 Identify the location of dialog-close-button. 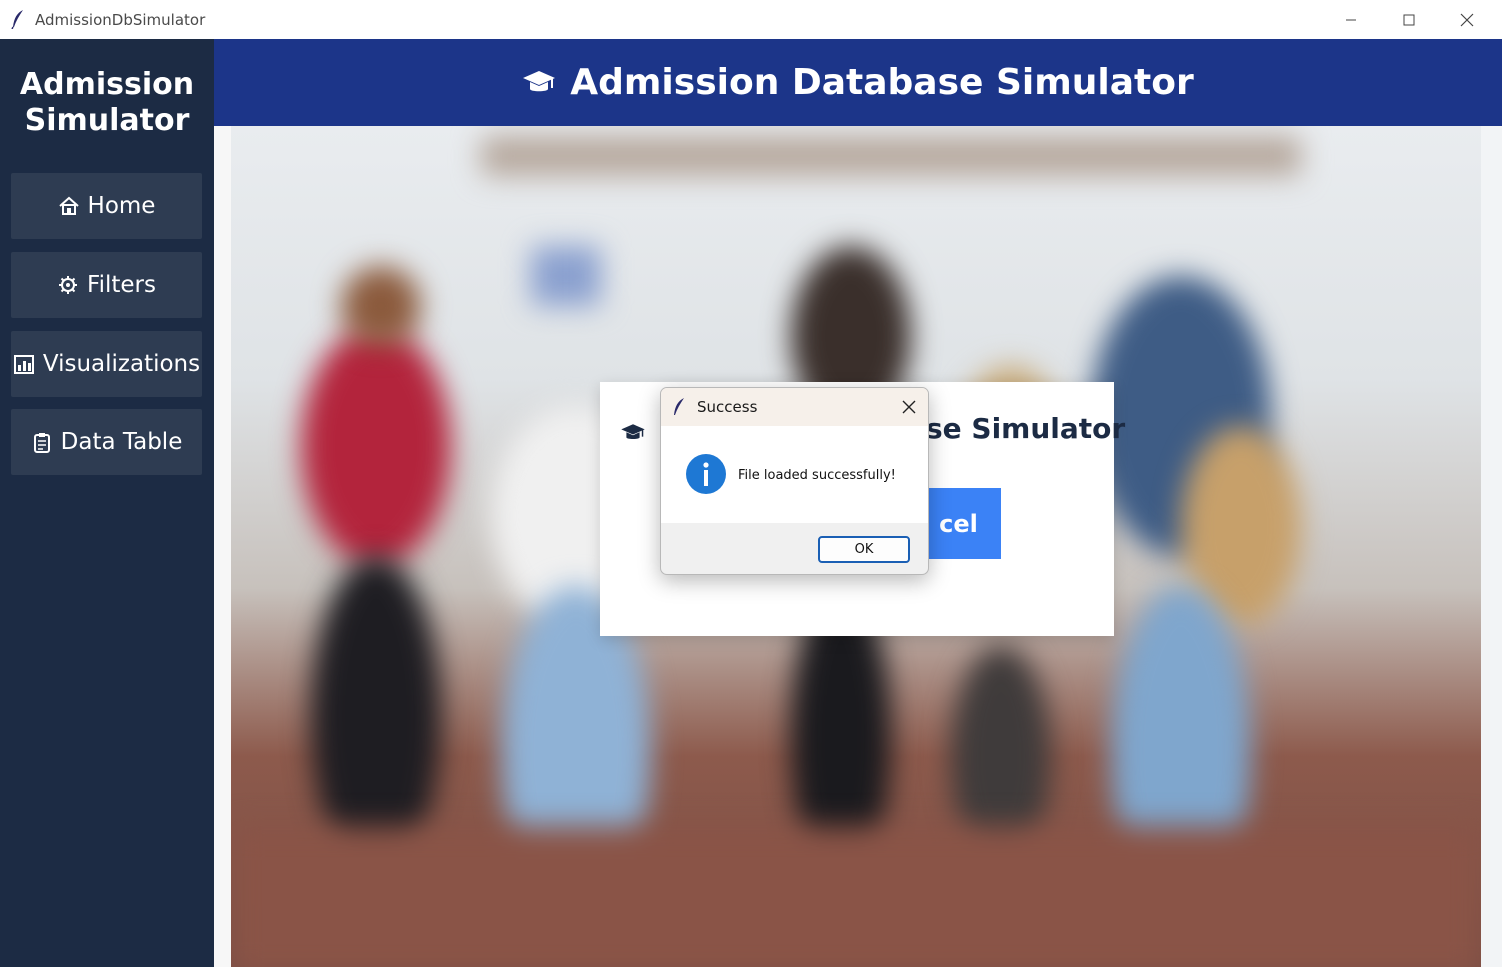
(909, 407).